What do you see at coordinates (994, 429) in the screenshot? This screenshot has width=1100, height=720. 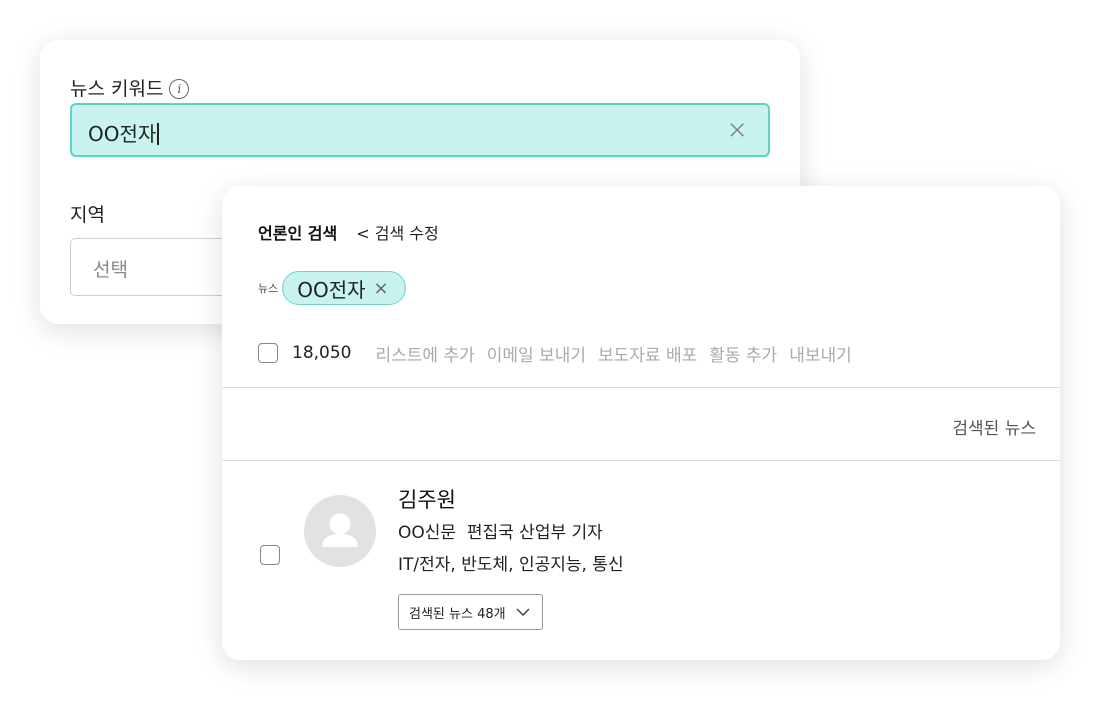 I see `column-header-searched-news: 검색된 뉴스` at bounding box center [994, 429].